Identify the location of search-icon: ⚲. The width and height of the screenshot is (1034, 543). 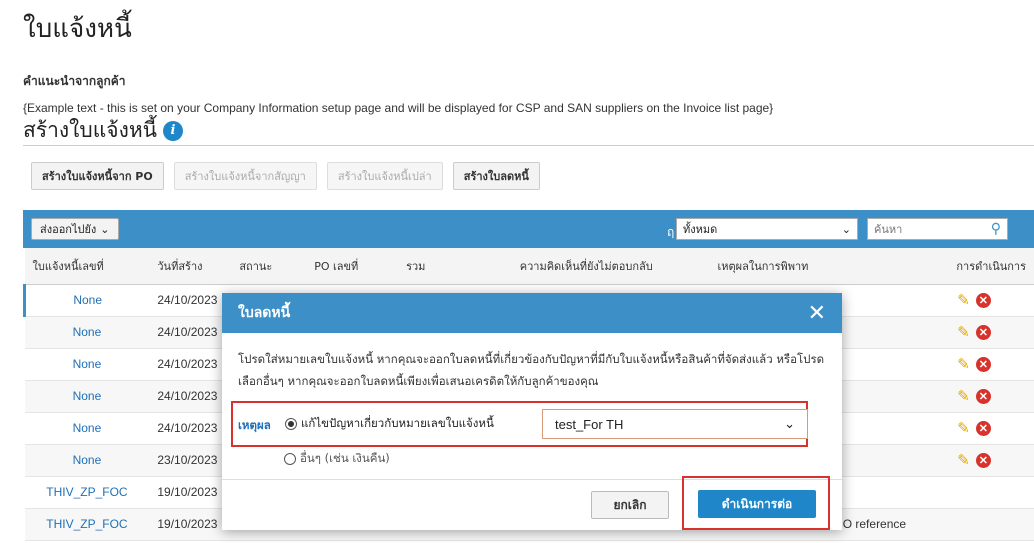
(996, 229).